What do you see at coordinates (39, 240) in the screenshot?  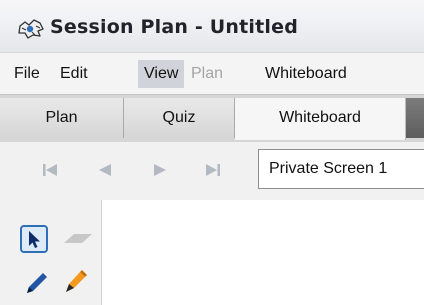 I see `pointer-tool-icon` at bounding box center [39, 240].